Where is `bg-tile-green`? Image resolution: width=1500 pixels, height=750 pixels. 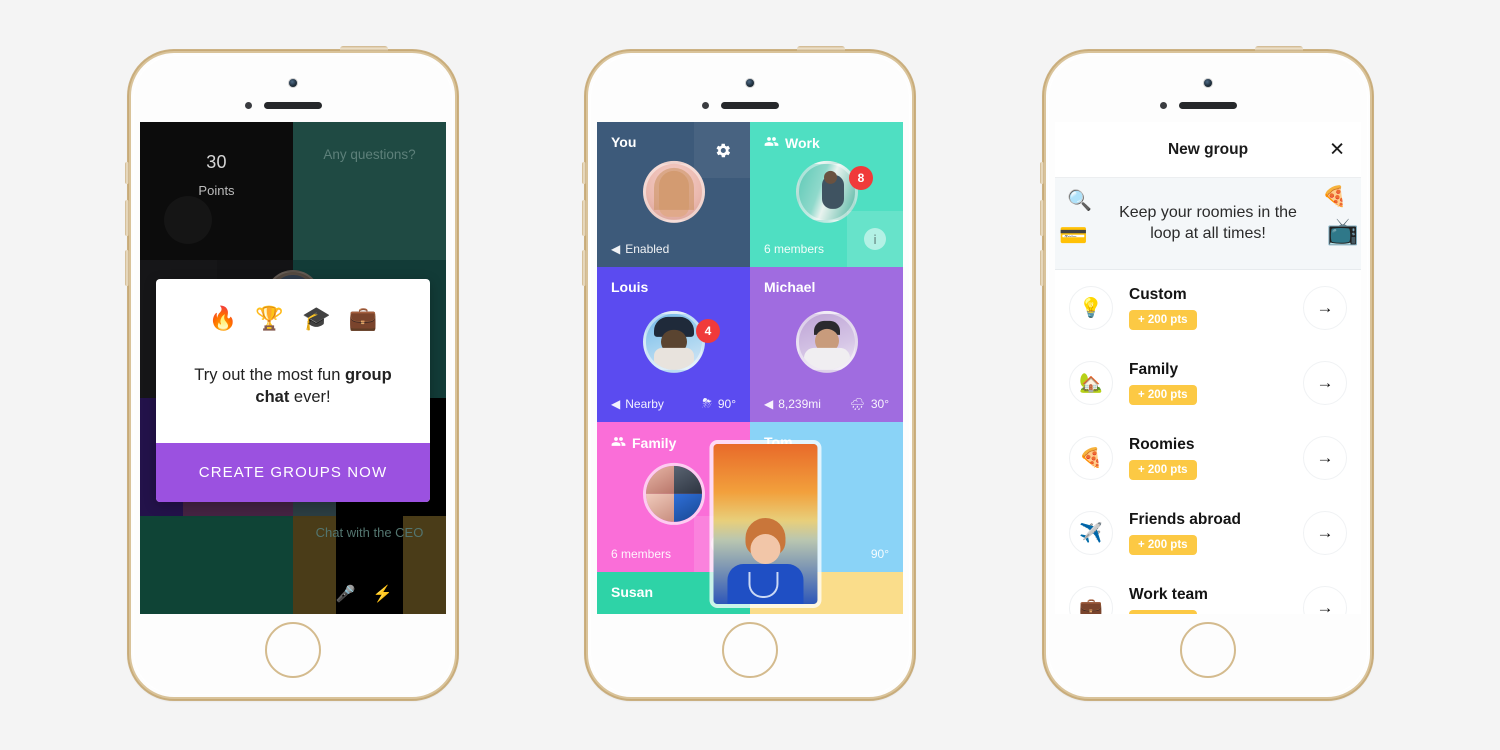 bg-tile-green is located at coordinates (216, 564).